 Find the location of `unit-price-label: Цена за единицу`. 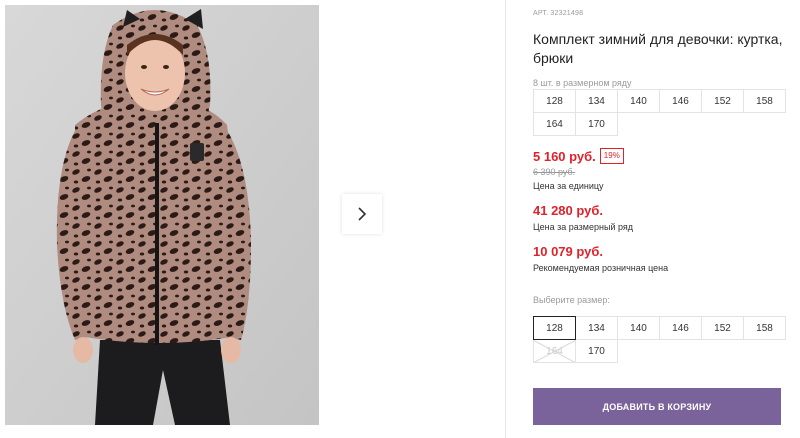

unit-price-label: Цена за единицу is located at coordinates (568, 186).